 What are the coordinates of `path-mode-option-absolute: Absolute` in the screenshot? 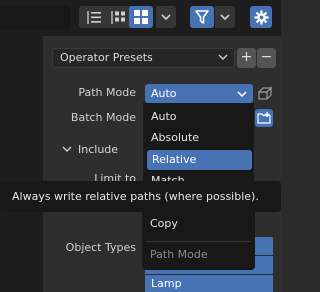 It's located at (198, 138).